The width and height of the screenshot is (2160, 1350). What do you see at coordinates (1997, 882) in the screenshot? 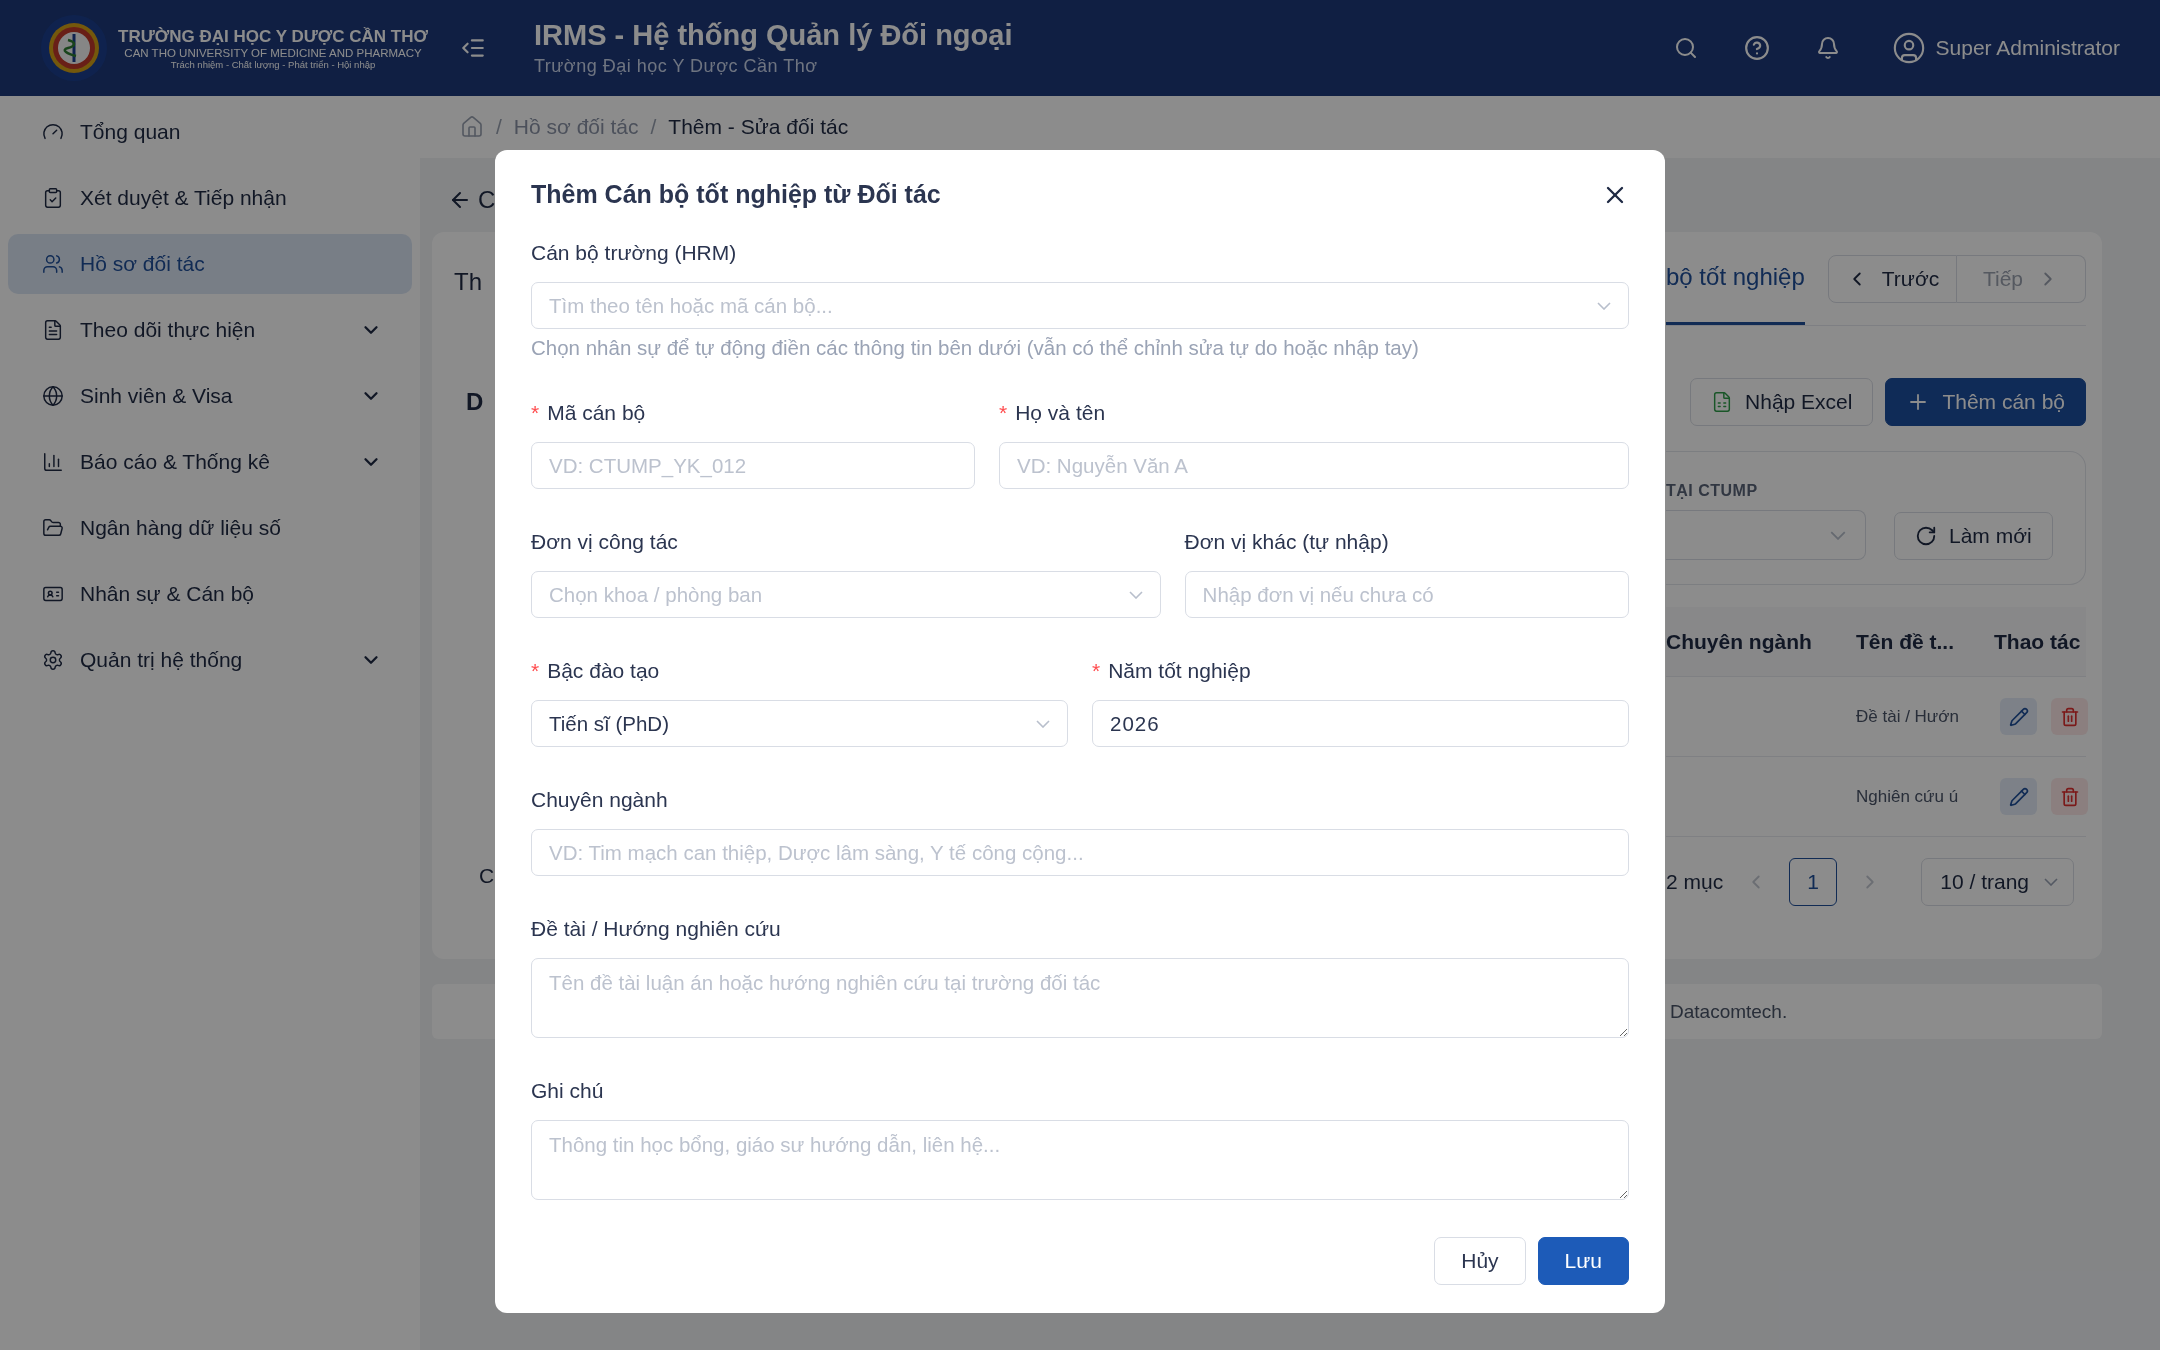
I see `page-size-select: 10 / trang` at bounding box center [1997, 882].